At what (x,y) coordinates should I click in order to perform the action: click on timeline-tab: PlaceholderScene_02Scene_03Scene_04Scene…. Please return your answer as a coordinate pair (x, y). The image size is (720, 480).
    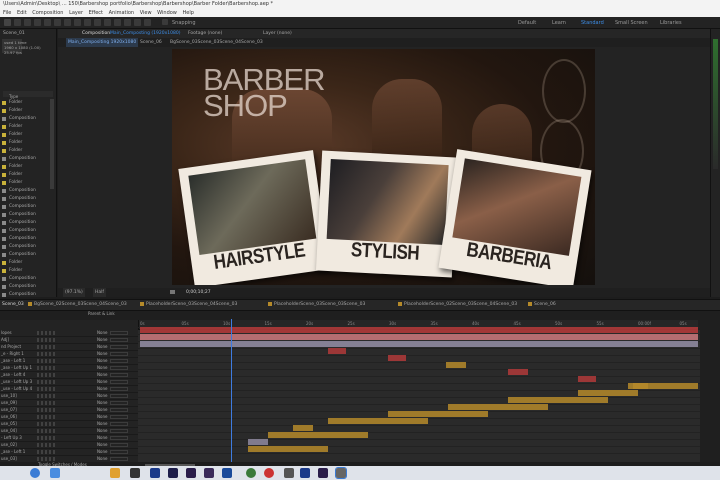
    Looking at the image, I should click on (457, 305).